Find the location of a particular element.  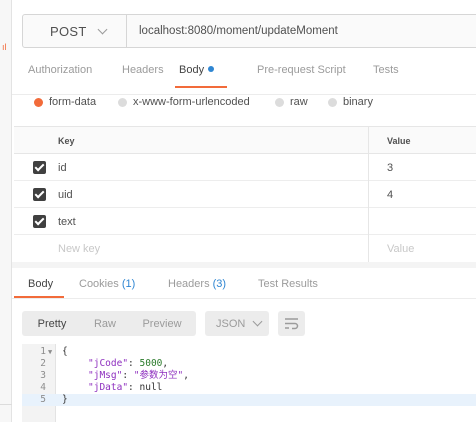

json-field: "jMsg": "参数为空", is located at coordinates (138, 376).